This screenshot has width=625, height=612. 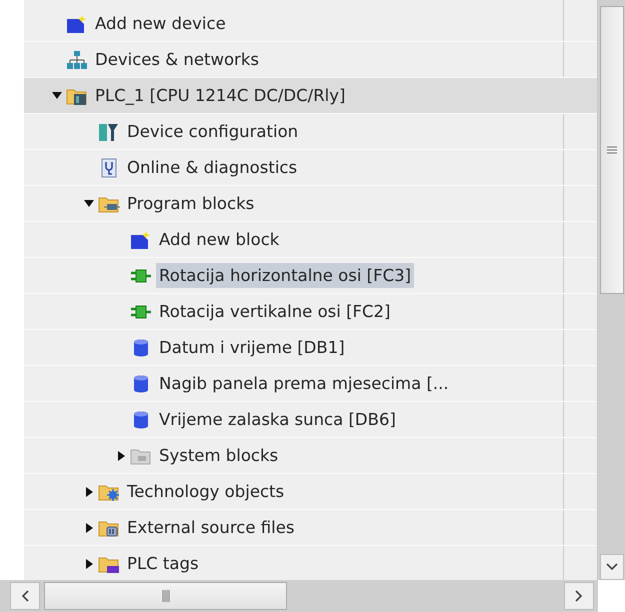 I want to click on chevron-left-icon, so click(x=25, y=596).